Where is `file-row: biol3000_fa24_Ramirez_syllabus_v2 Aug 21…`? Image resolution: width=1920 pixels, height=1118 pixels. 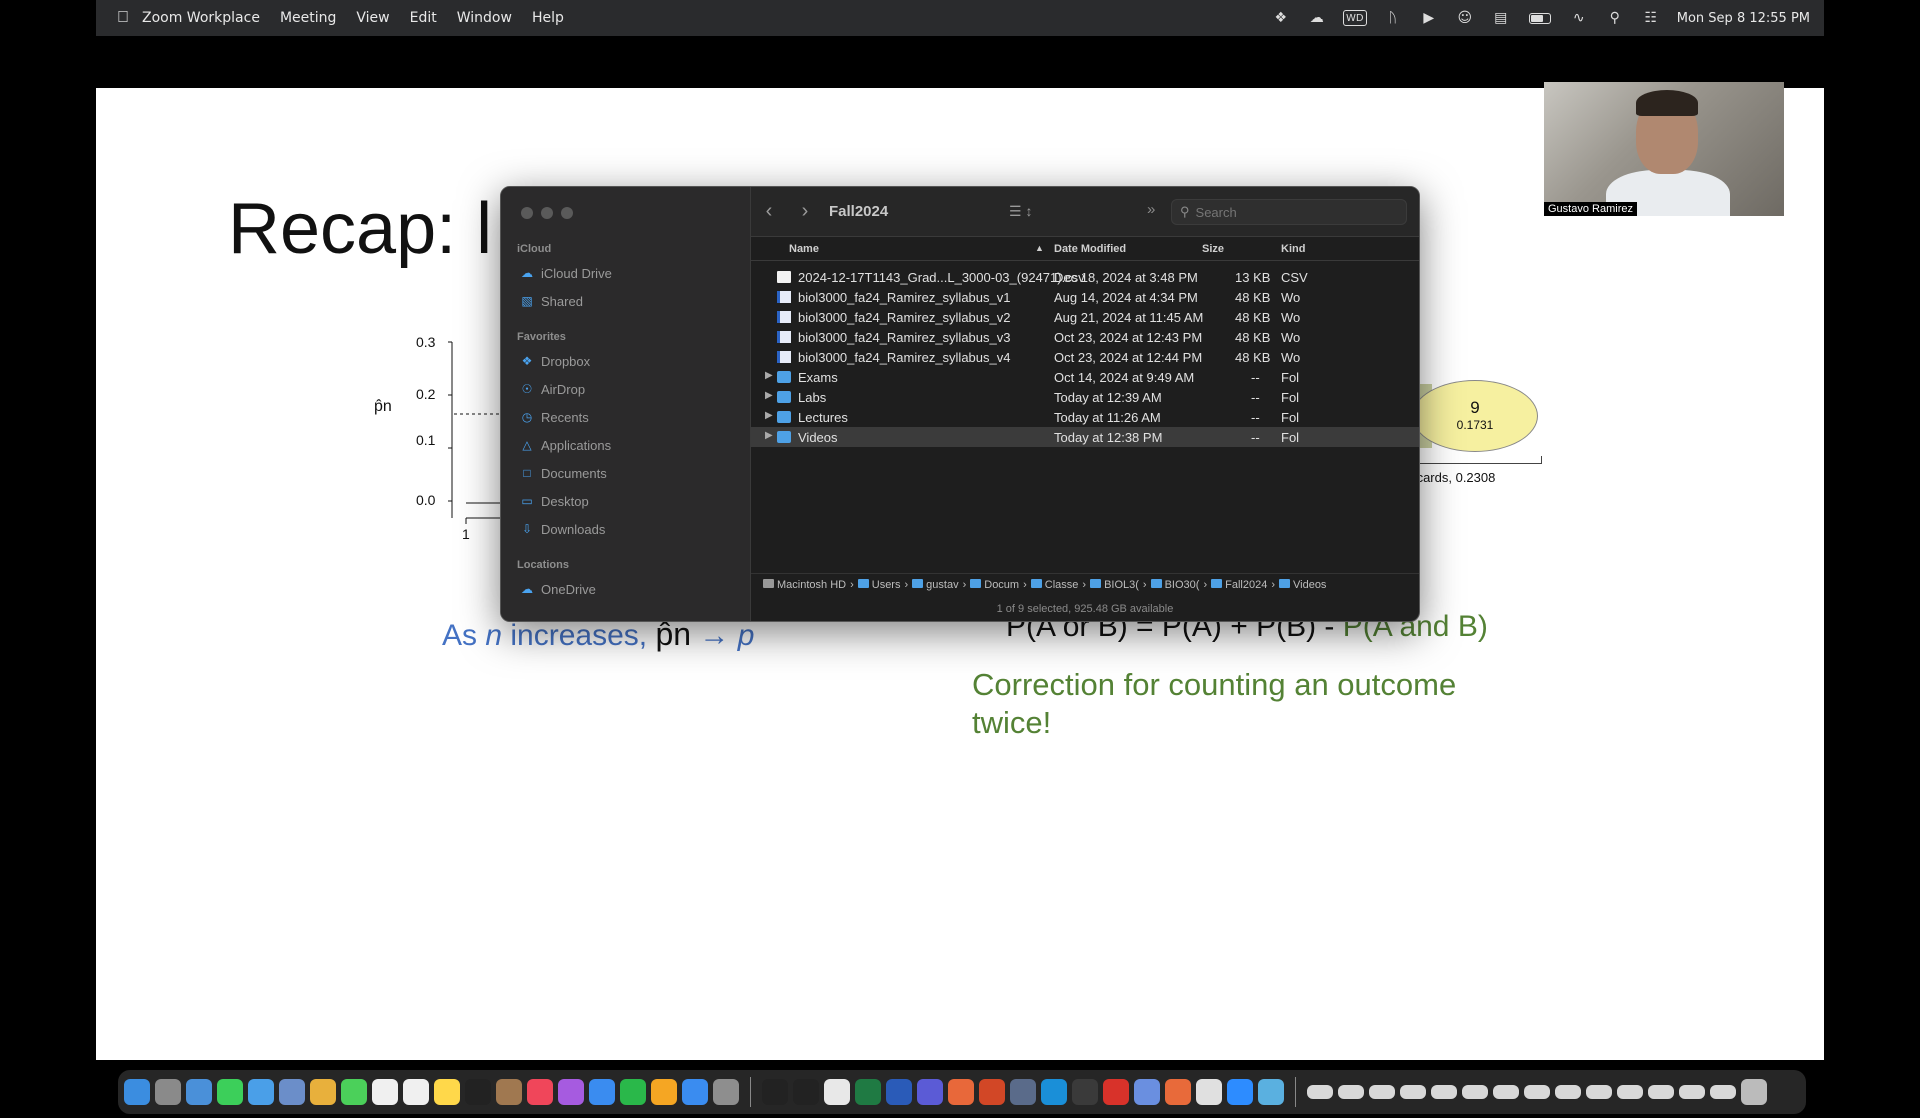 file-row: biol3000_fa24_Ramirez_syllabus_v2 Aug 21… is located at coordinates (1085, 317).